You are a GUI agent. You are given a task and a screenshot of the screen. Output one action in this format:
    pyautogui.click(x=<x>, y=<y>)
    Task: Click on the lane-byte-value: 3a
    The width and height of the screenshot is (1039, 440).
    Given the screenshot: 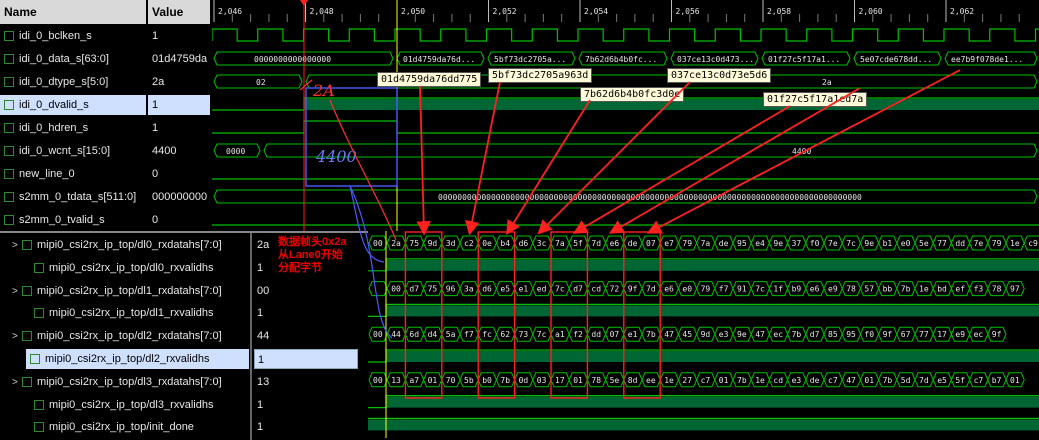 What is the action you would take?
    pyautogui.click(x=469, y=289)
    